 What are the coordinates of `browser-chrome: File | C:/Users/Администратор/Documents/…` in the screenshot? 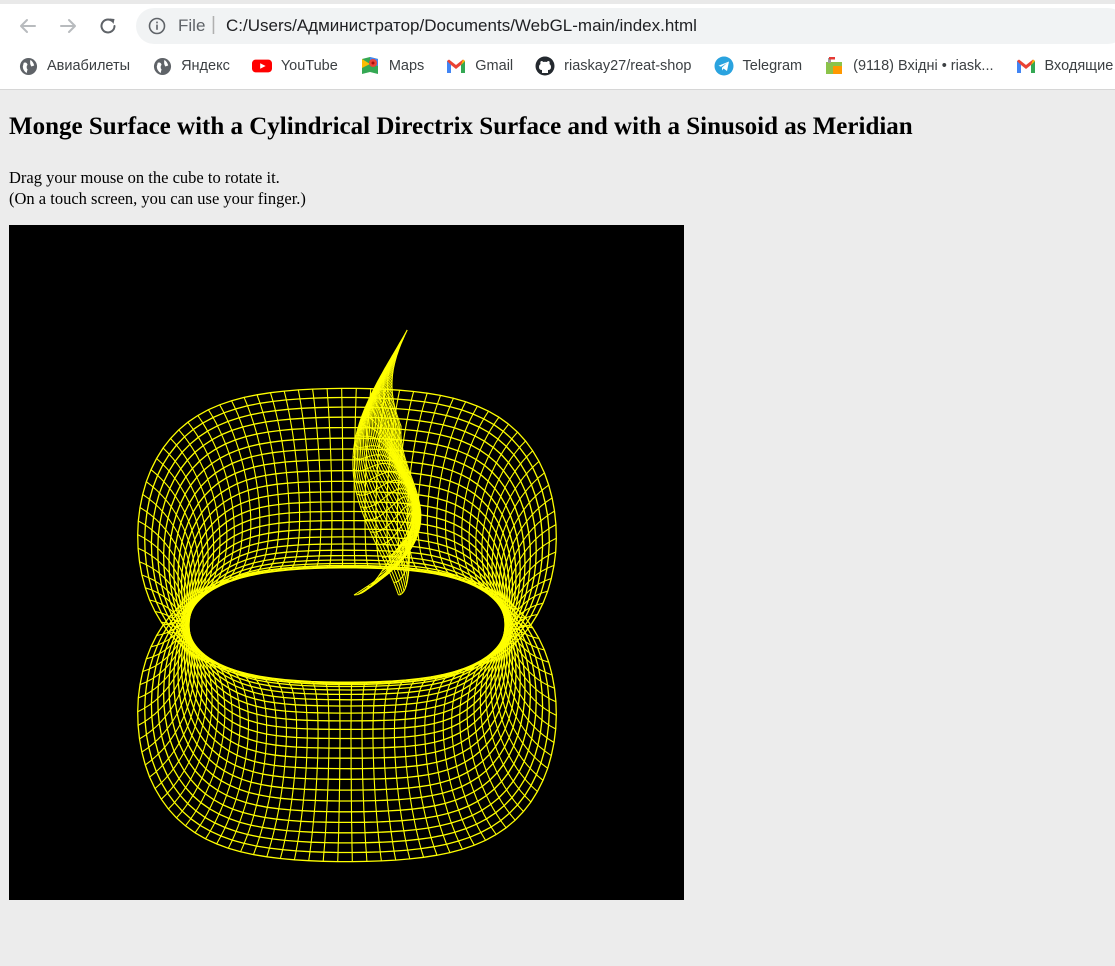 It's located at (557, 45).